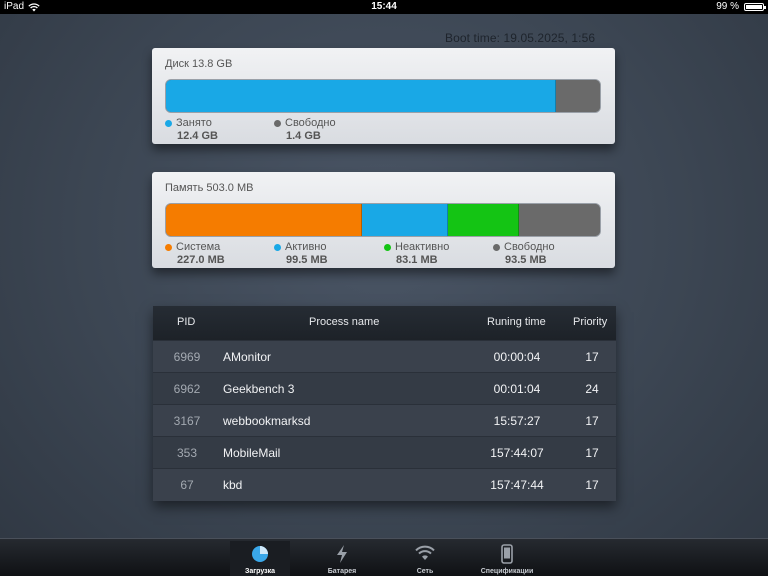 This screenshot has width=768, height=576. I want to click on battery-icon, so click(755, 7).